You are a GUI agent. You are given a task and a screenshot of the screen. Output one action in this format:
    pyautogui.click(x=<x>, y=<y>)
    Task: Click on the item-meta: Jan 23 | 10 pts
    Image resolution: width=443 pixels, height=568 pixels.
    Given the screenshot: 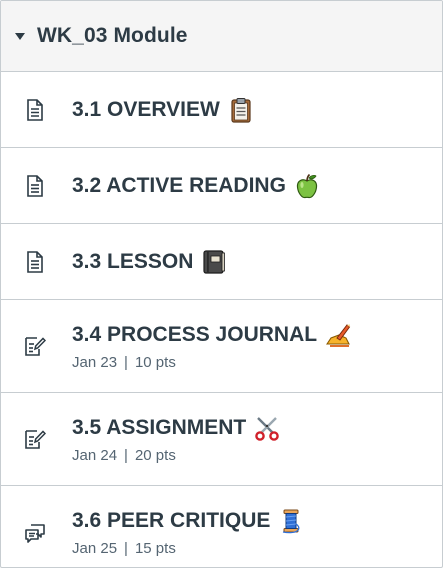 What is the action you would take?
    pyautogui.click(x=211, y=362)
    